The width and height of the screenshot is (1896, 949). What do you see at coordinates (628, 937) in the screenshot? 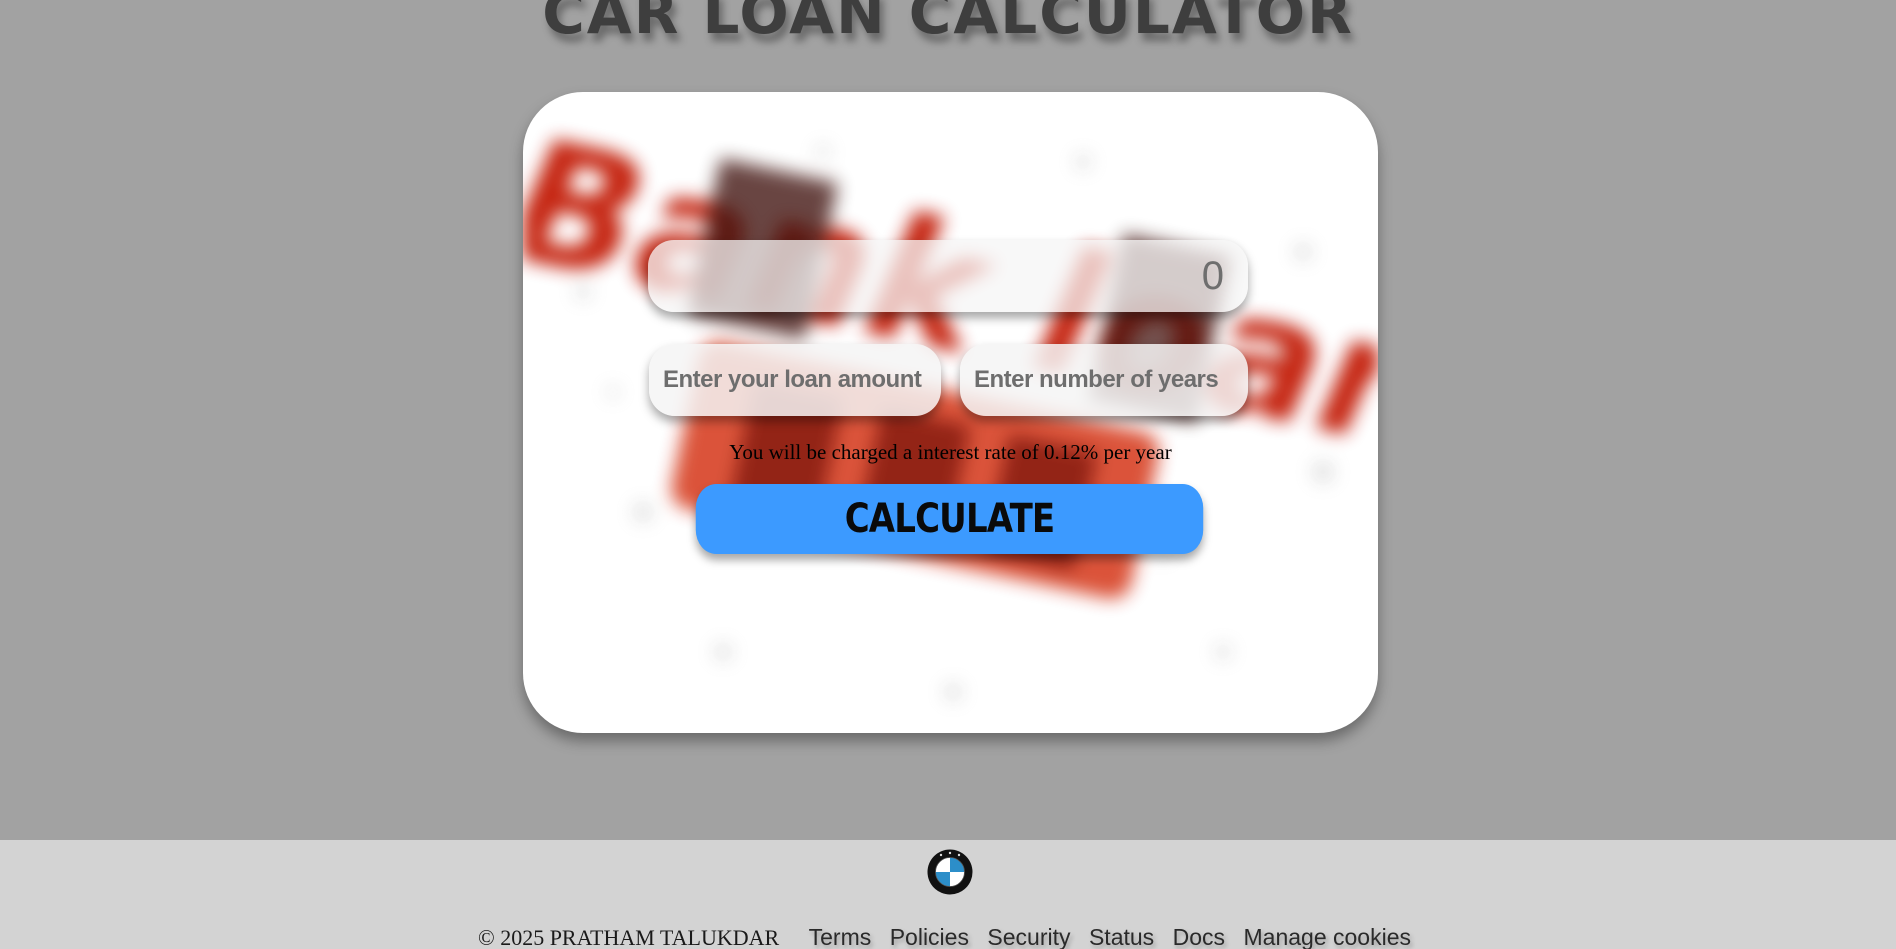
I see `copyright-text: © 2025 PRATHAM TALUKDAR` at bounding box center [628, 937].